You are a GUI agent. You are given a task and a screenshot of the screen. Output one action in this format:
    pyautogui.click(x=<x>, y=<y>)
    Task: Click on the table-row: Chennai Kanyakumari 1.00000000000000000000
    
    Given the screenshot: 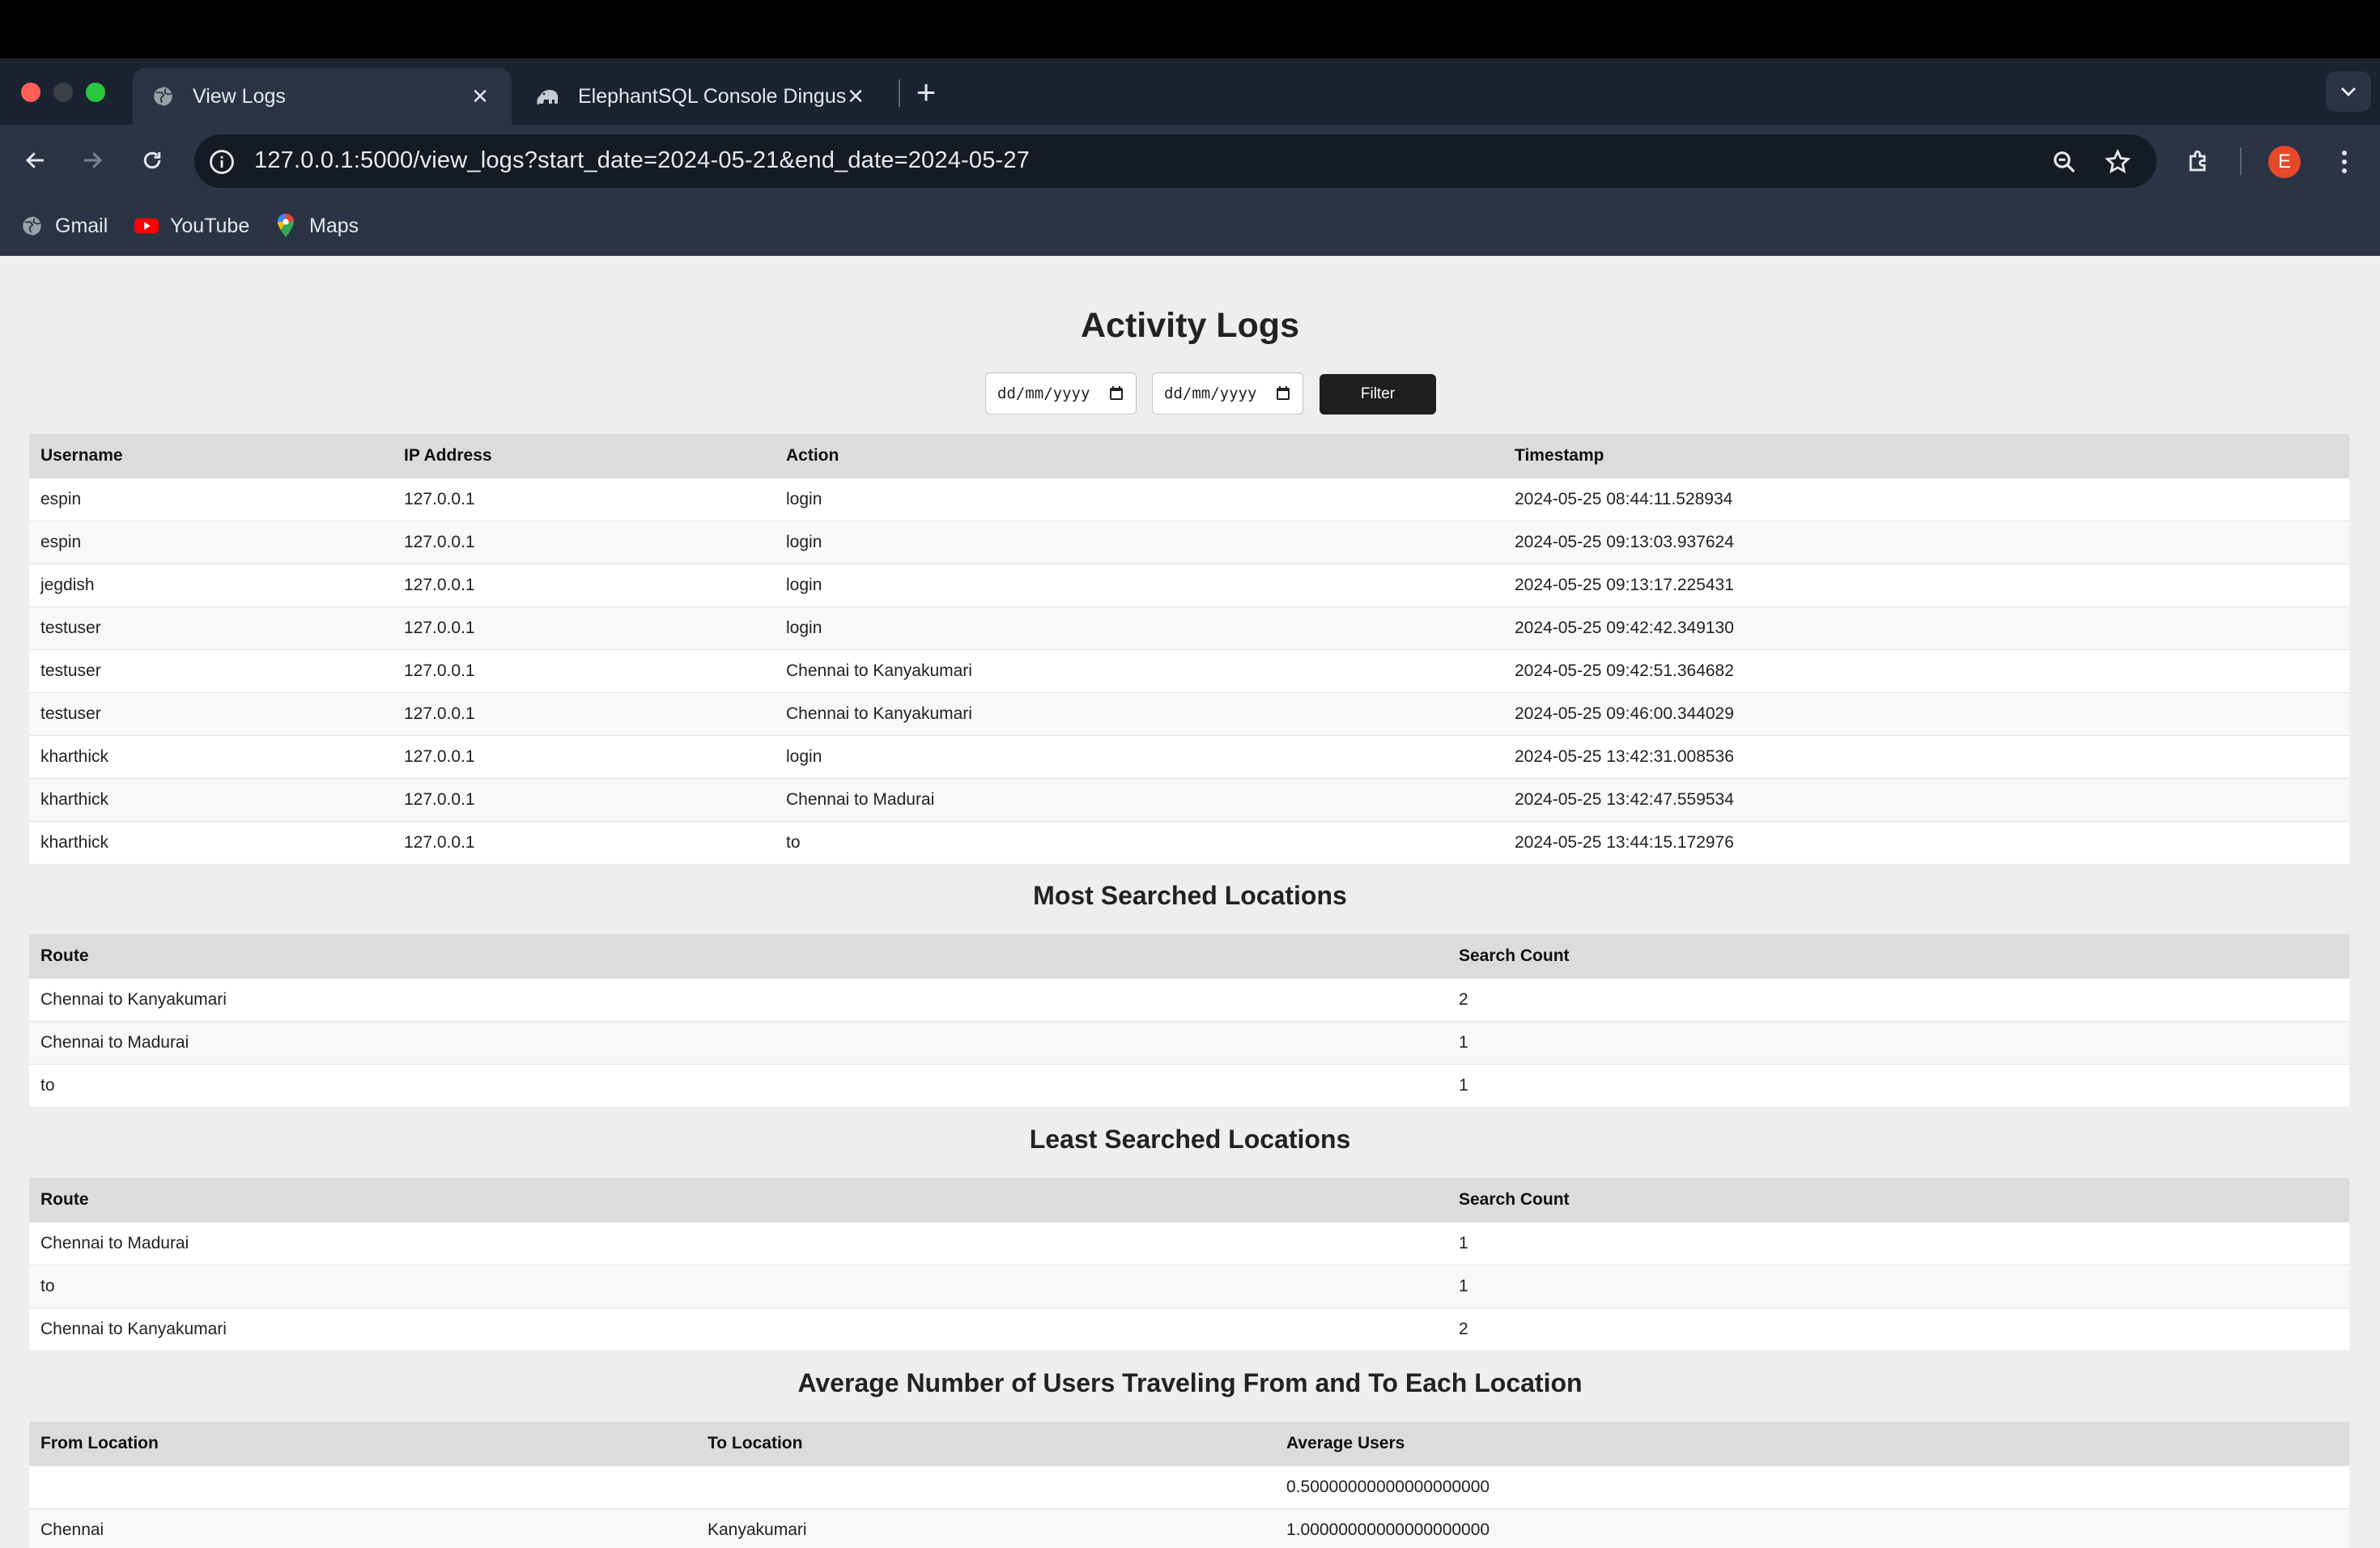 What is the action you would take?
    pyautogui.click(x=1189, y=1528)
    